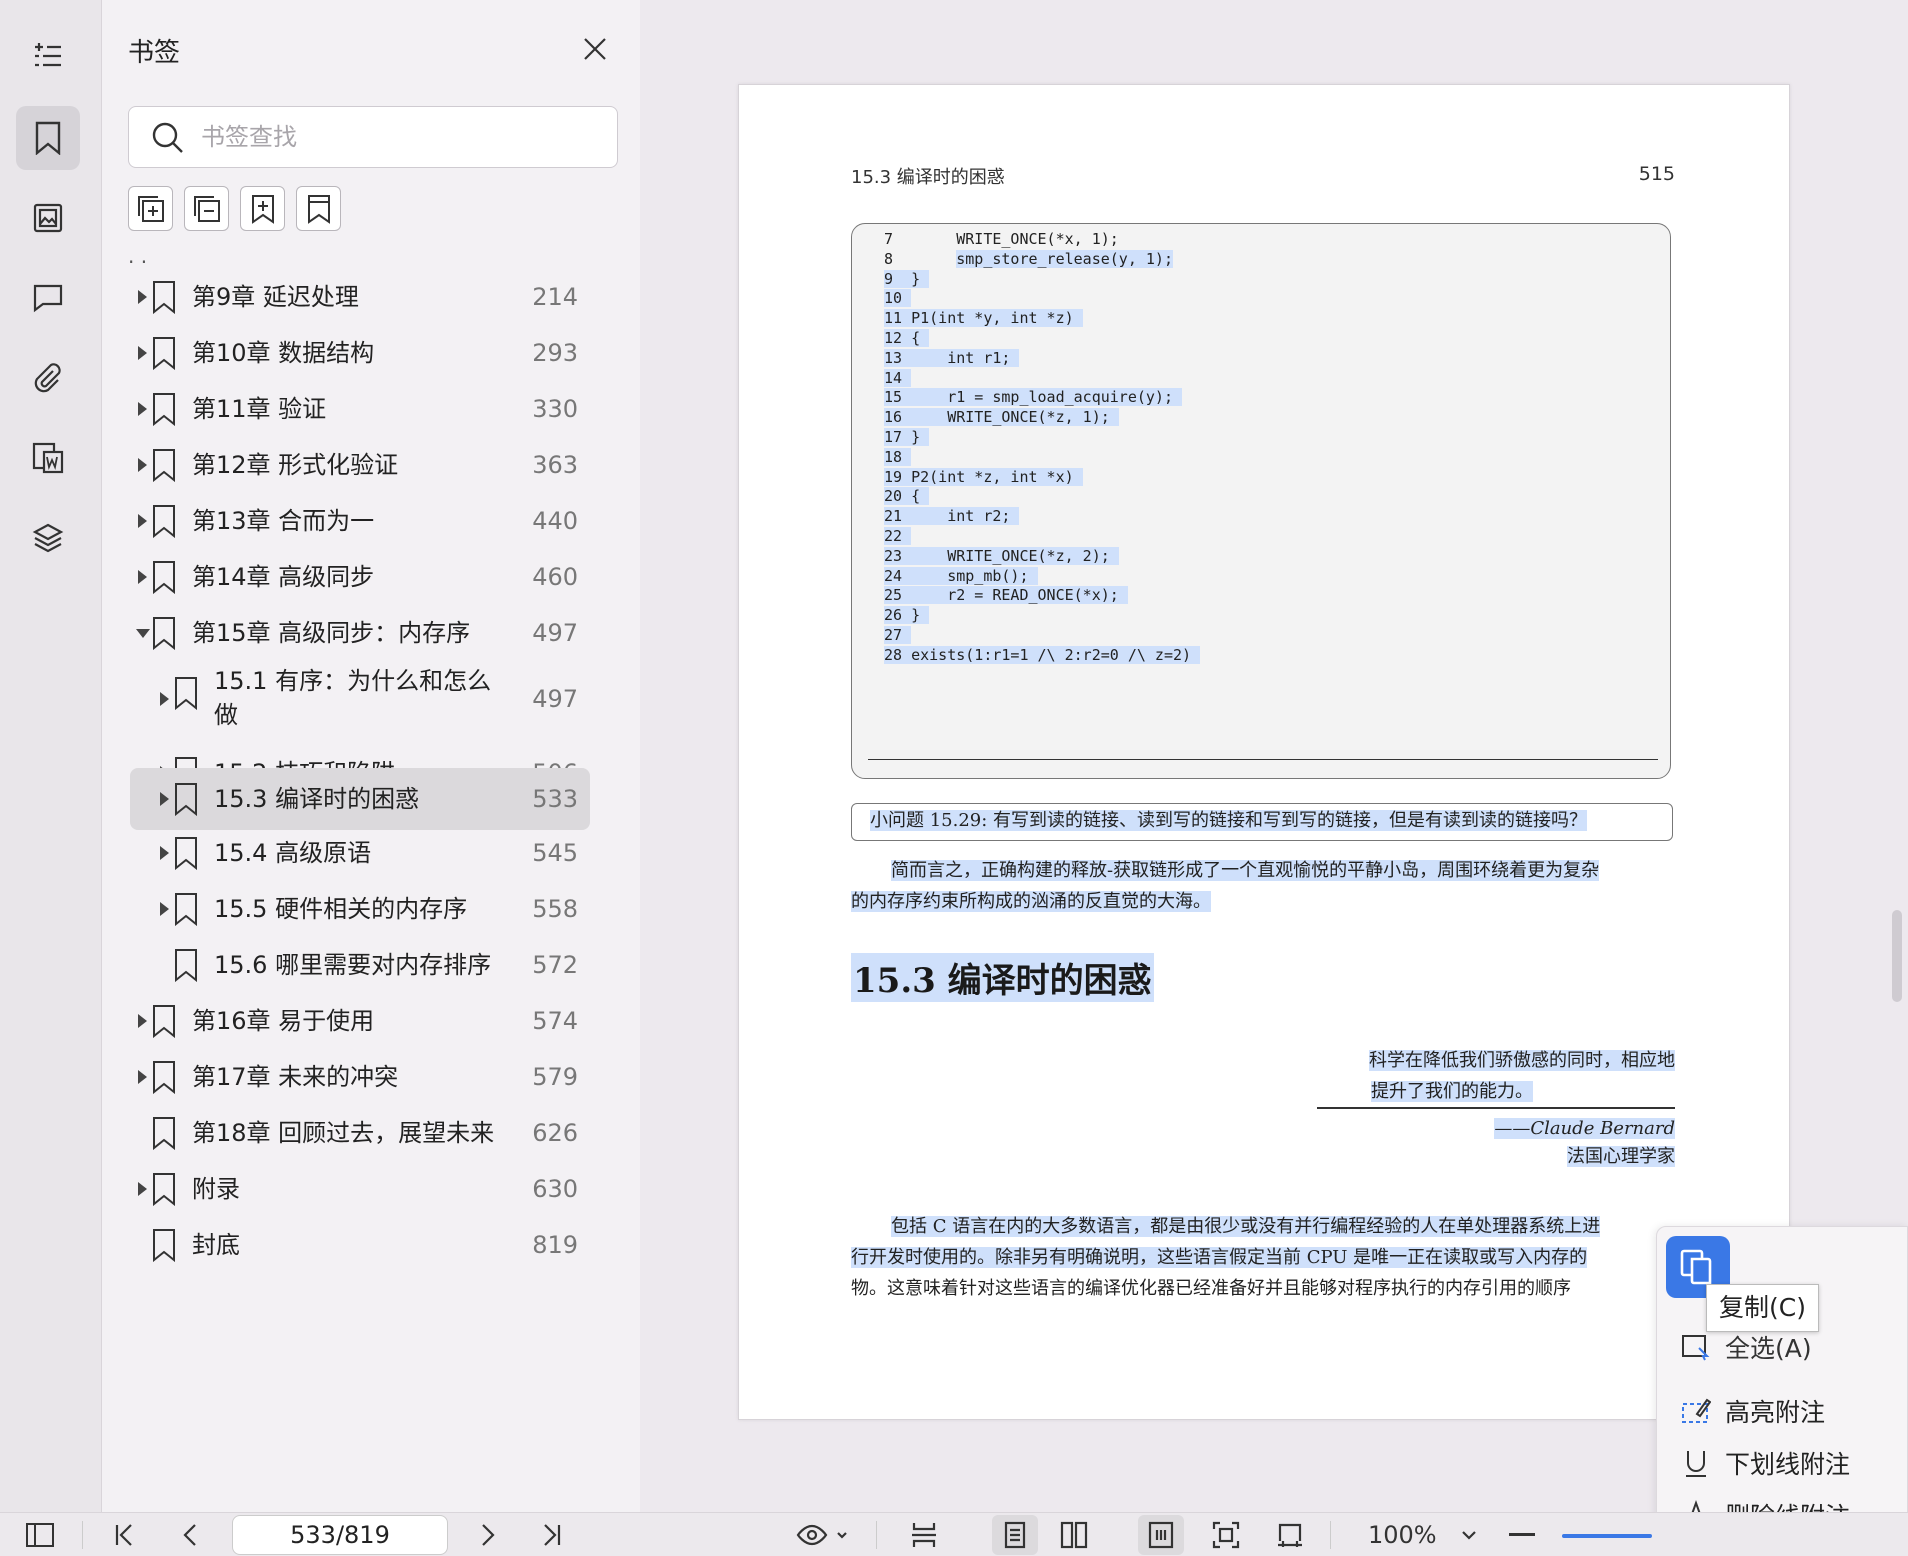  I want to click on bookmark-search, so click(373, 137).